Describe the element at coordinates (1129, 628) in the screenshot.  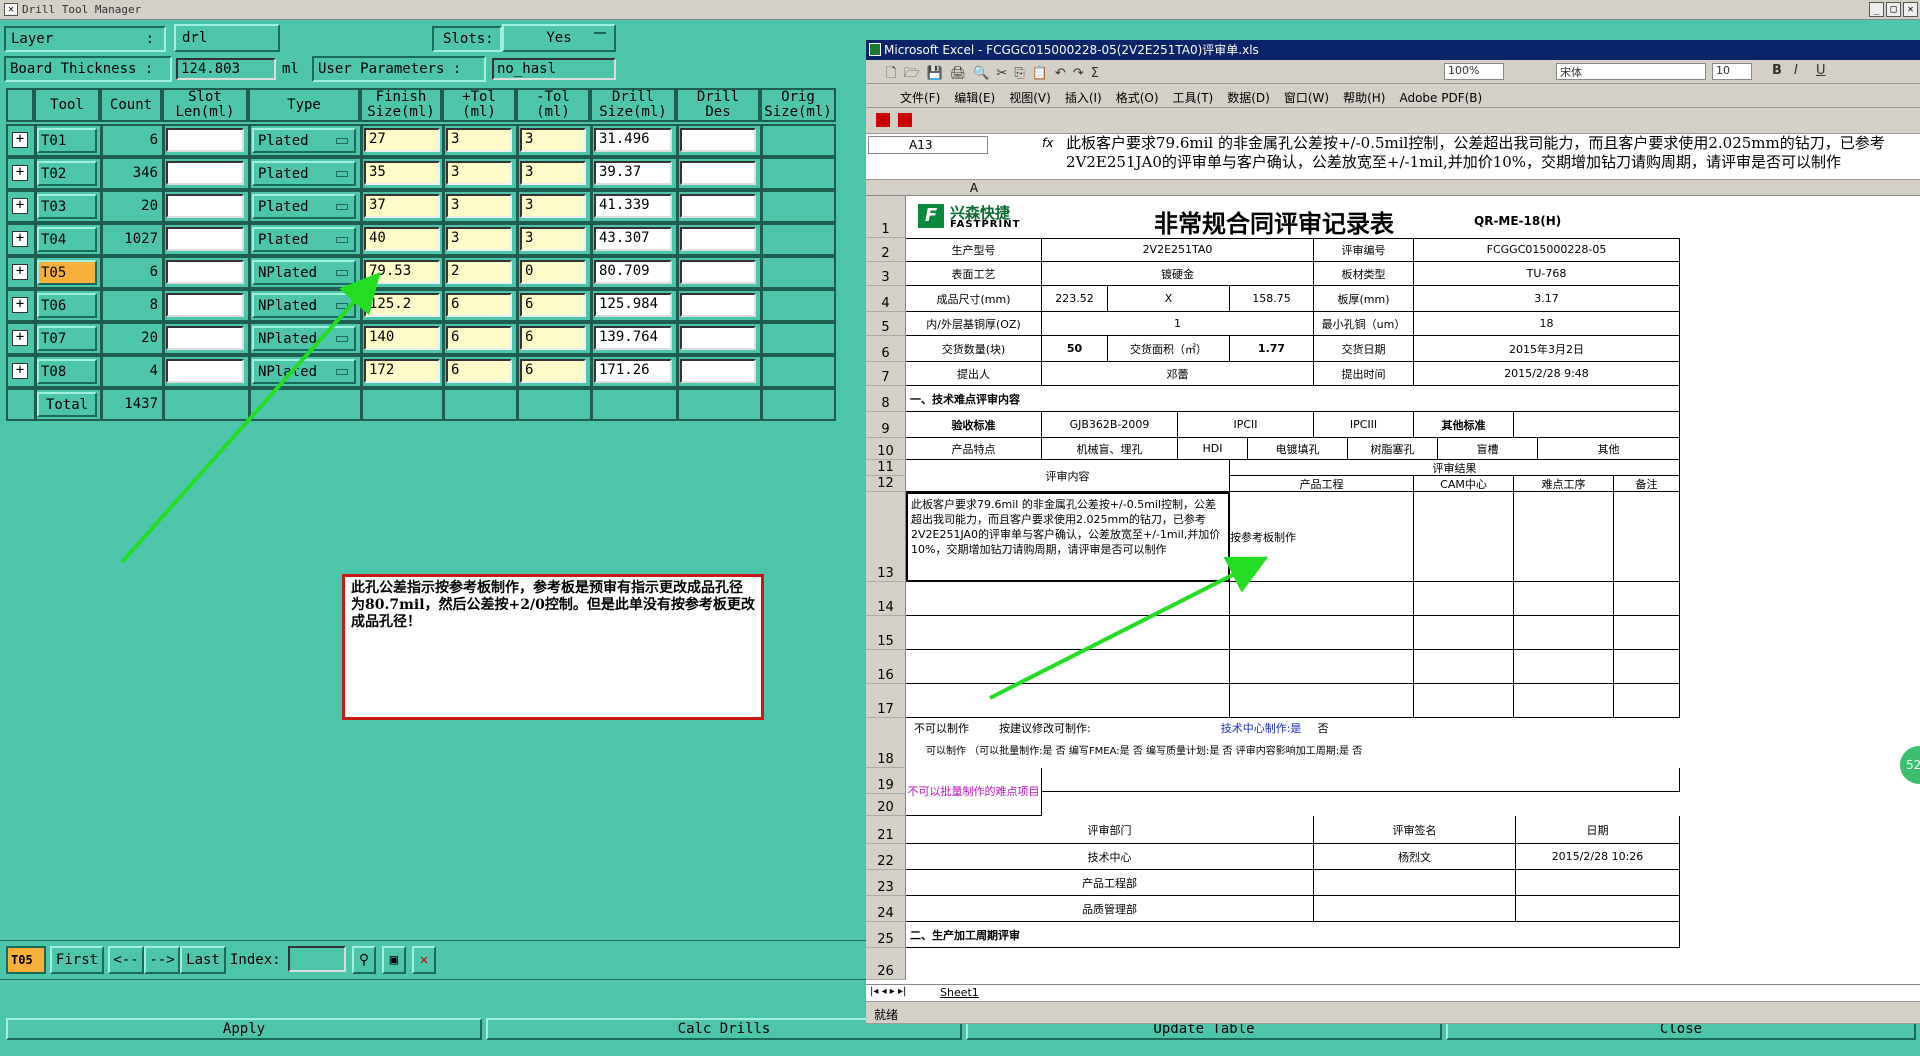
I see `arrow-right` at that location.